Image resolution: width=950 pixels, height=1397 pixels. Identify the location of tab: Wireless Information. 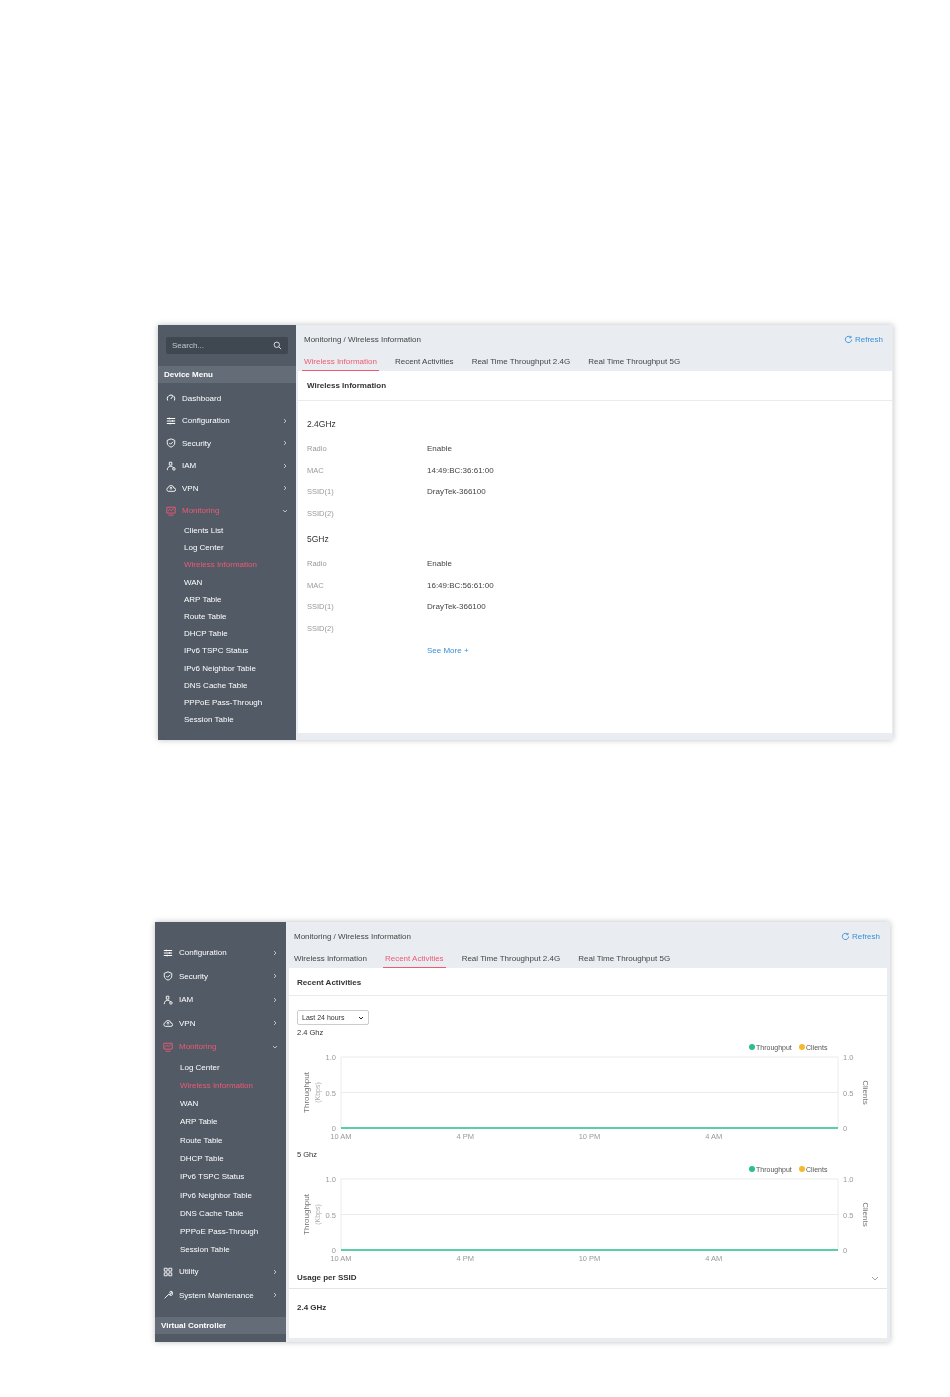
(330, 959).